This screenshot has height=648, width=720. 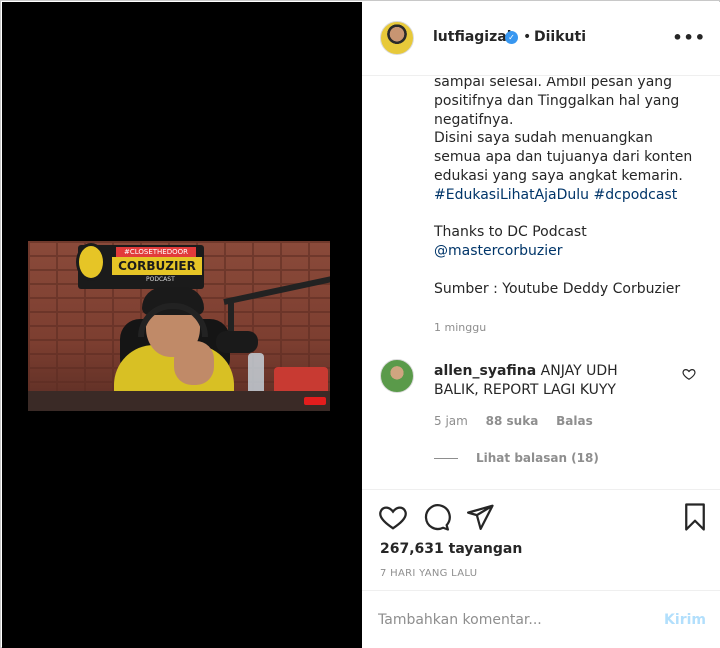 What do you see at coordinates (557, 288) in the screenshot?
I see `caption-source: Sumber : Youtube Deddy Corbuzier` at bounding box center [557, 288].